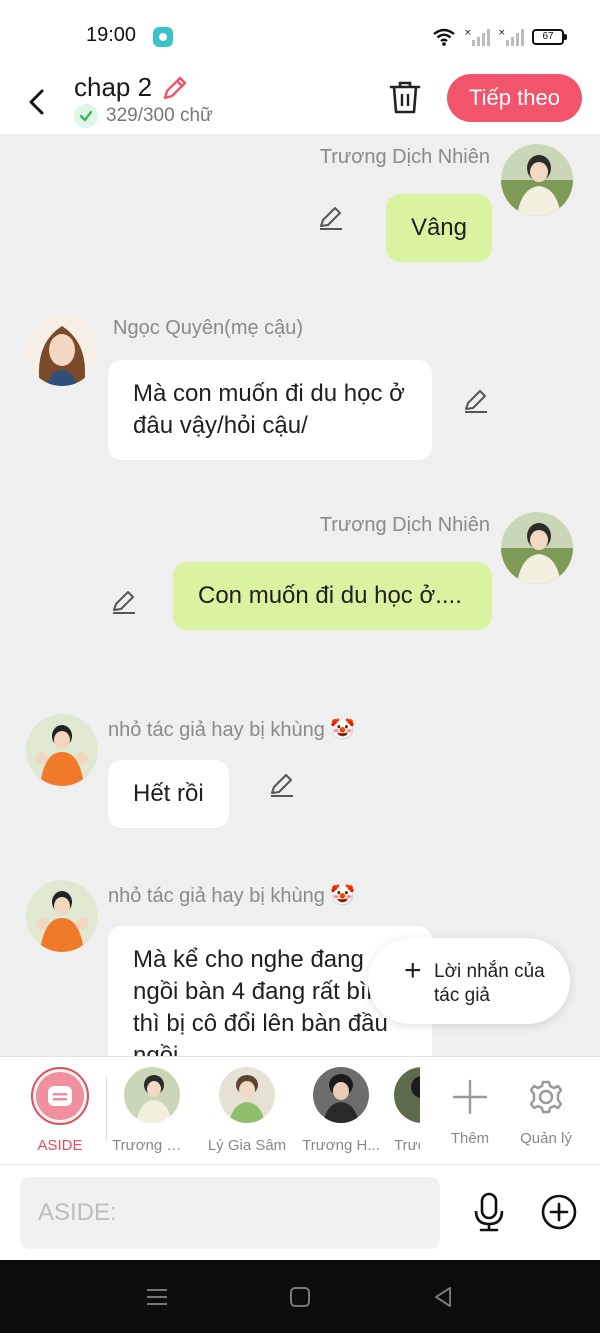 The image size is (600, 1333). I want to click on author-note-button: + Lời nhắn của tác giả, so click(469, 981).